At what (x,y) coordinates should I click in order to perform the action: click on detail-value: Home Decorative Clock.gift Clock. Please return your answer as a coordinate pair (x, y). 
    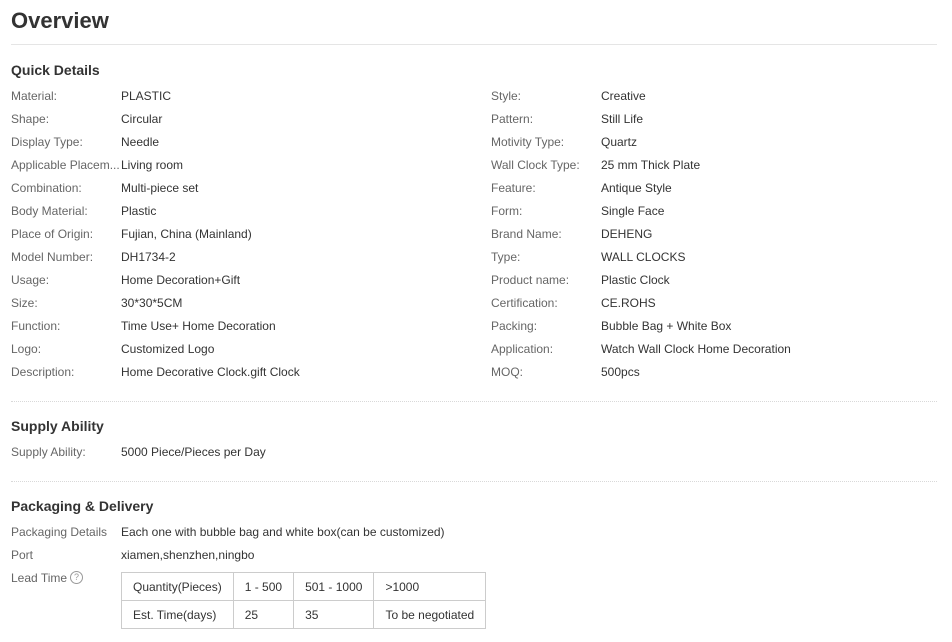
    Looking at the image, I should click on (210, 372).